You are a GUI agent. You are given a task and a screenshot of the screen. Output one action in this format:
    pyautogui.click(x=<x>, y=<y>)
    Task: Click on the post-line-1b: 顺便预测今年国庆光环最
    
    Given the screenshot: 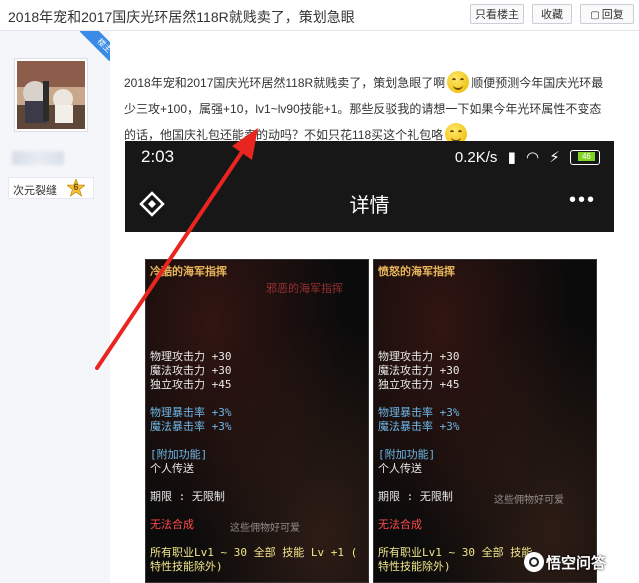 What is the action you would take?
    pyautogui.click(x=537, y=83)
    